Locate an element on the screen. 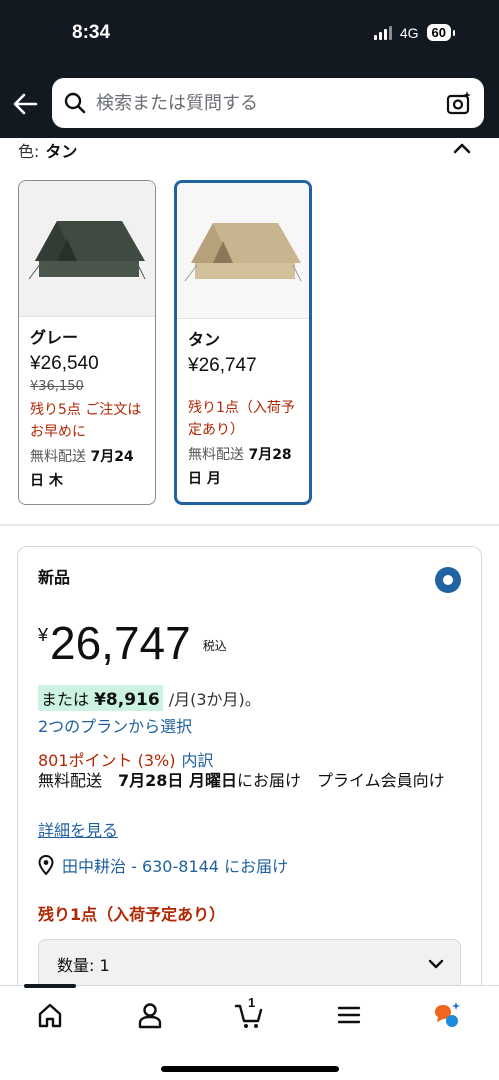 The height and width of the screenshot is (1080, 499). quantity-label: 数量: 1 is located at coordinates (83, 965).